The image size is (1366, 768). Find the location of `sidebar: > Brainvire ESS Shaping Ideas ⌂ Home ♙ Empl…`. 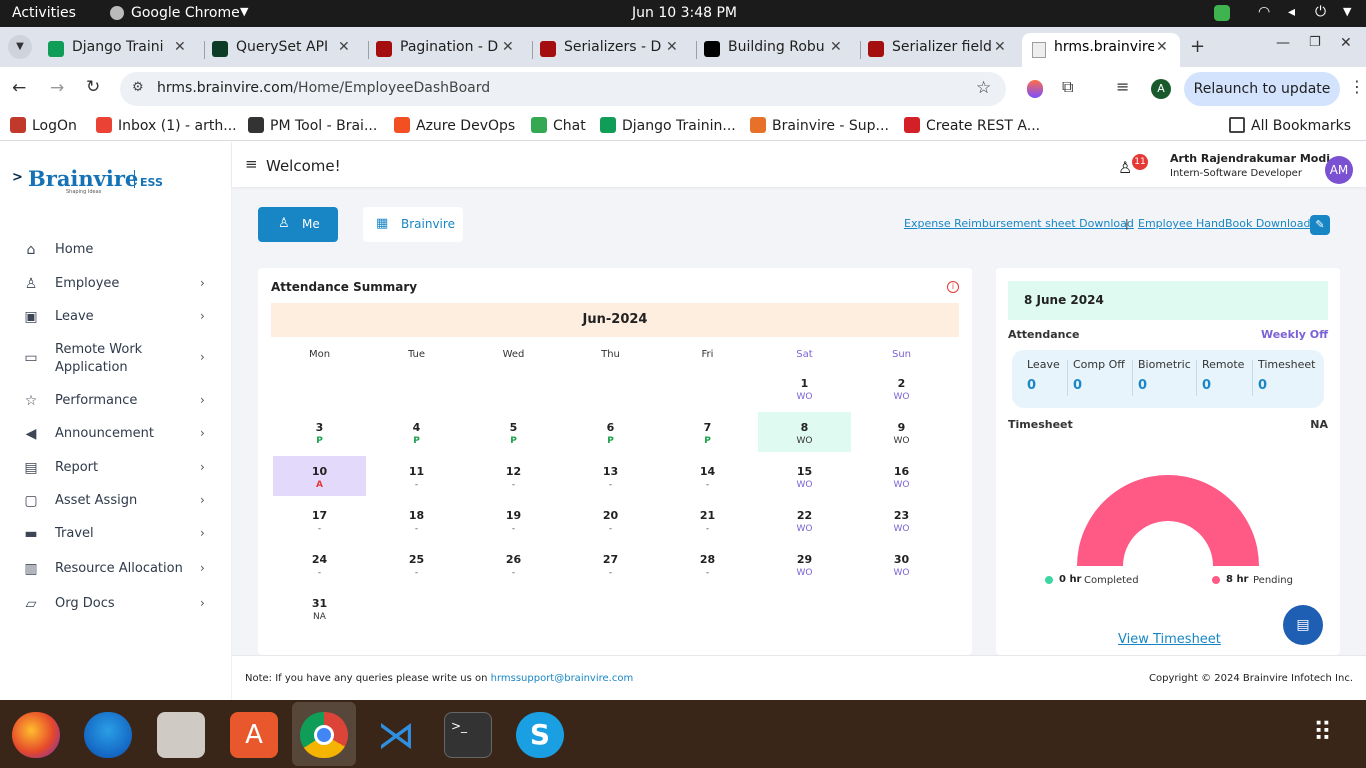

sidebar: > Brainvire ESS Shaping Ideas ⌂ Home ♙ Empl… is located at coordinates (116, 421).